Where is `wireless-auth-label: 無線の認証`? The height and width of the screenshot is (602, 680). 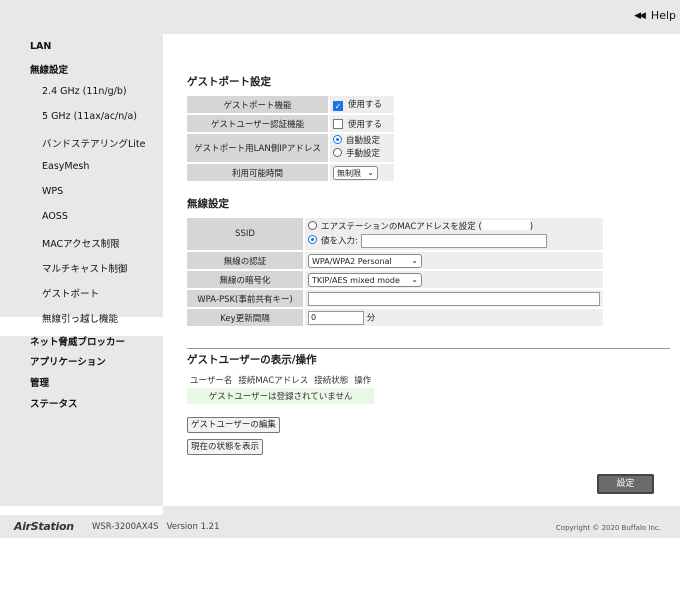
wireless-auth-label: 無線の認証 is located at coordinates (245, 260).